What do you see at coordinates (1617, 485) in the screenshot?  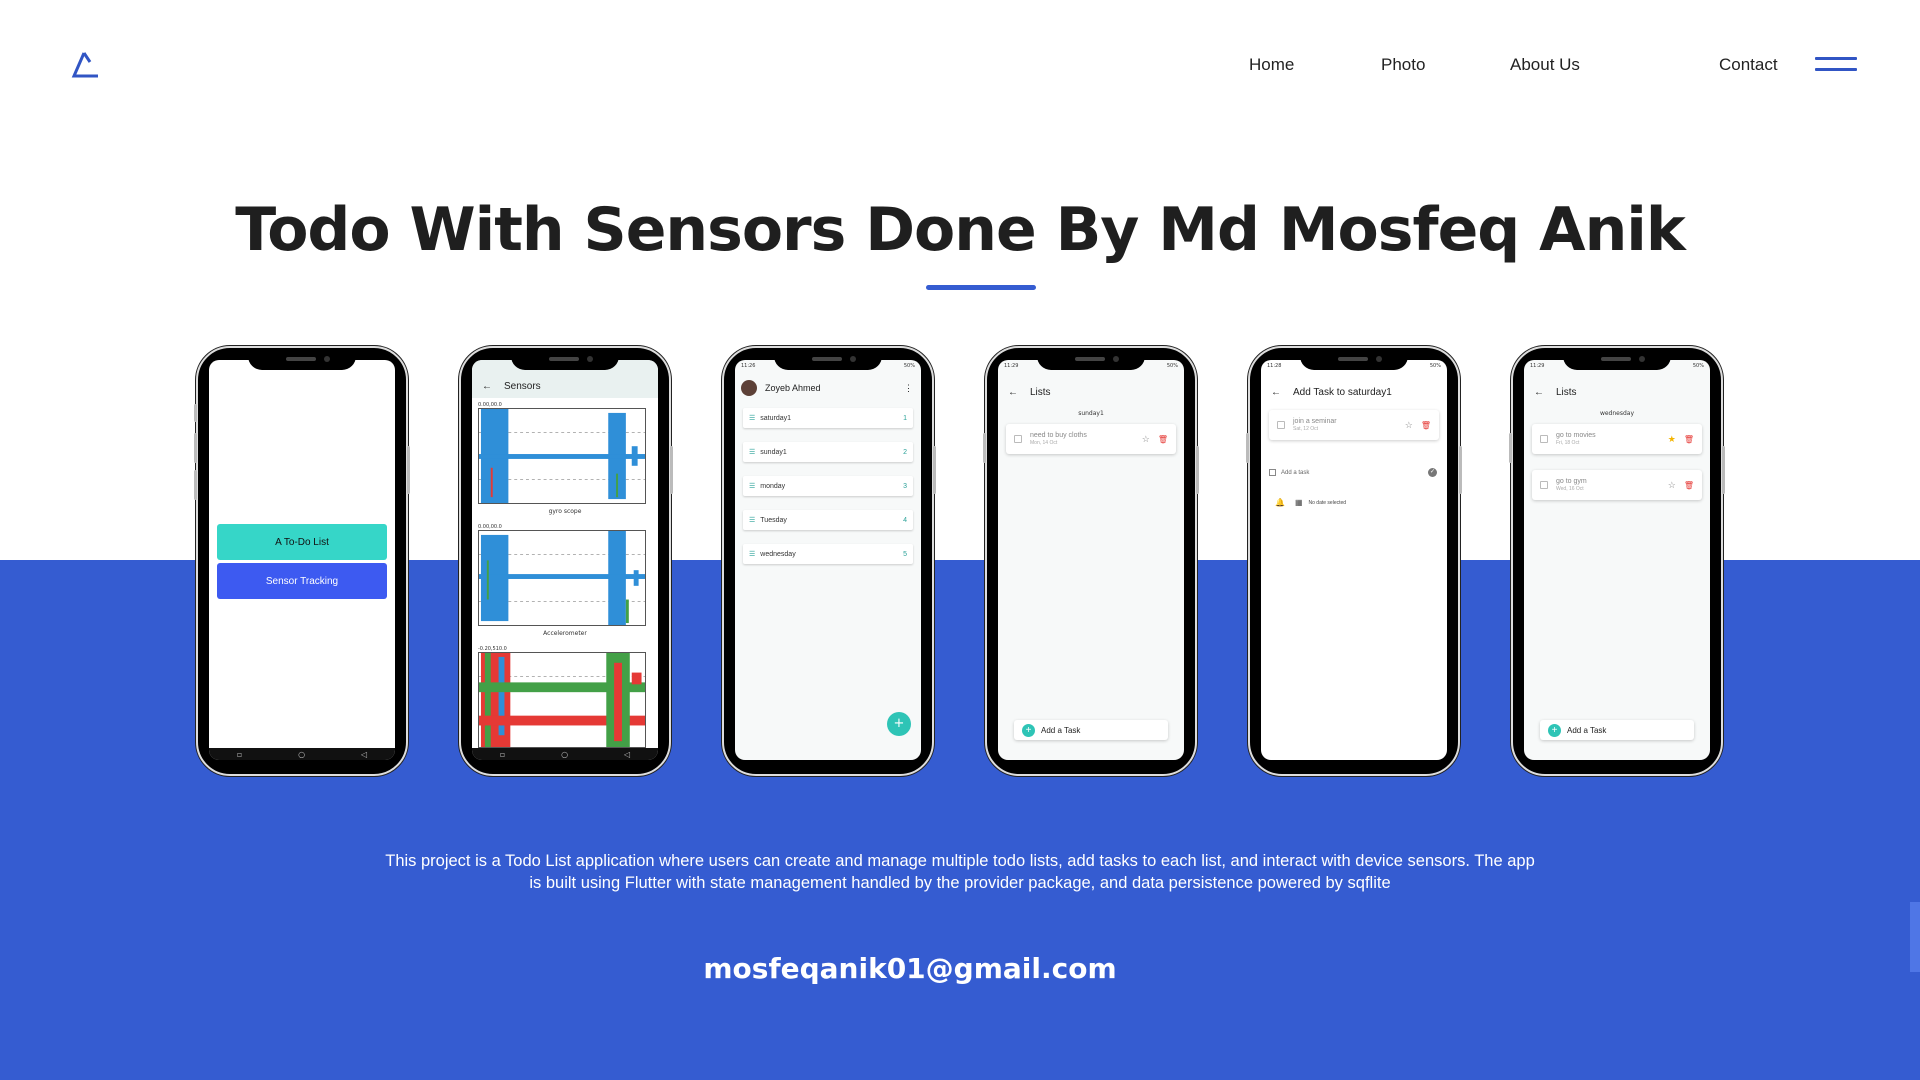 I see `task-card: go to gym Wed, 16 Oct ☆ 🗑` at bounding box center [1617, 485].